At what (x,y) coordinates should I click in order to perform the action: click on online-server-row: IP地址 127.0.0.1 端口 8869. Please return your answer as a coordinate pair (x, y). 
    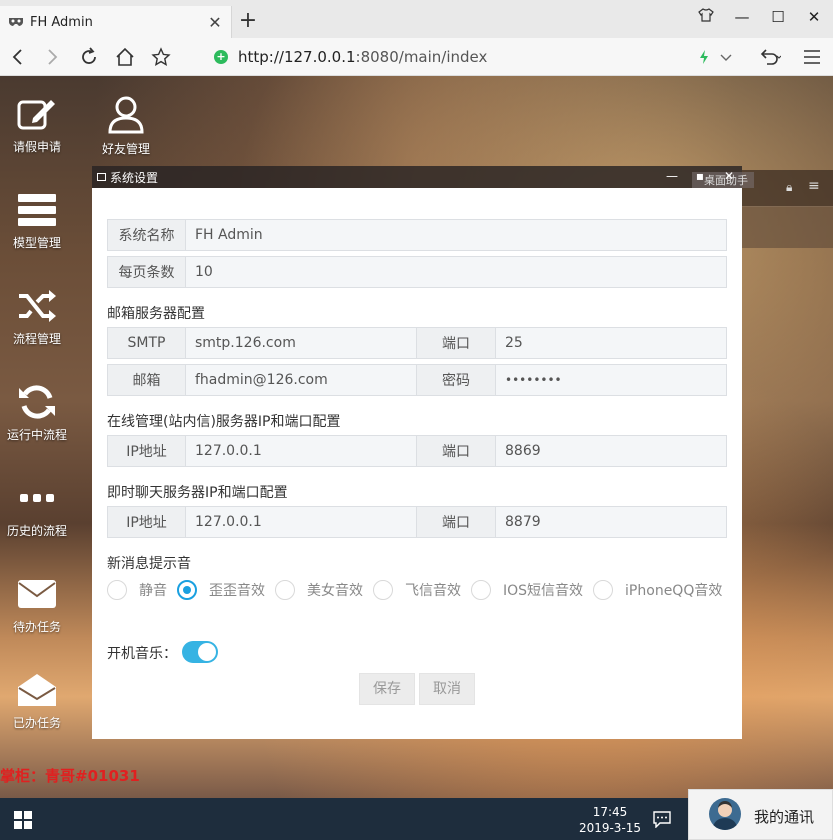
    Looking at the image, I should click on (417, 451).